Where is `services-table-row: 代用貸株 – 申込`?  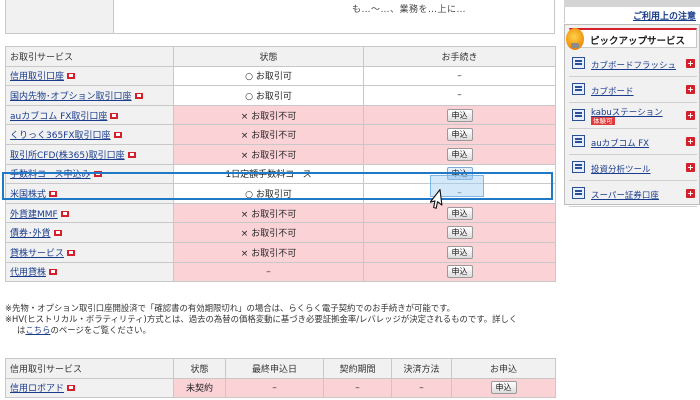
services-table-row: 代用貸株 – 申込 is located at coordinates (280, 272).